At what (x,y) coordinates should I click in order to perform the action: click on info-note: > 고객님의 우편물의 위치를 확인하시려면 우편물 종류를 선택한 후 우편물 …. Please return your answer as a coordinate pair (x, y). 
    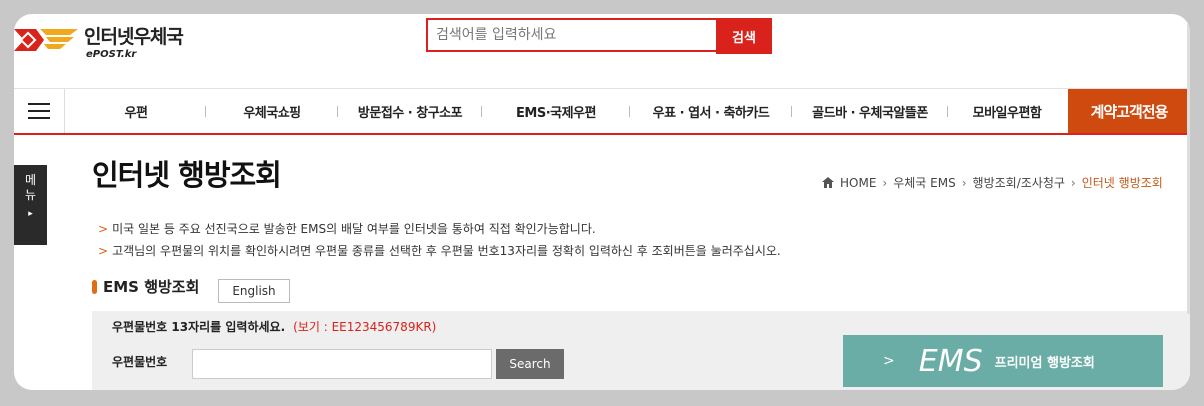
    Looking at the image, I should click on (439, 250).